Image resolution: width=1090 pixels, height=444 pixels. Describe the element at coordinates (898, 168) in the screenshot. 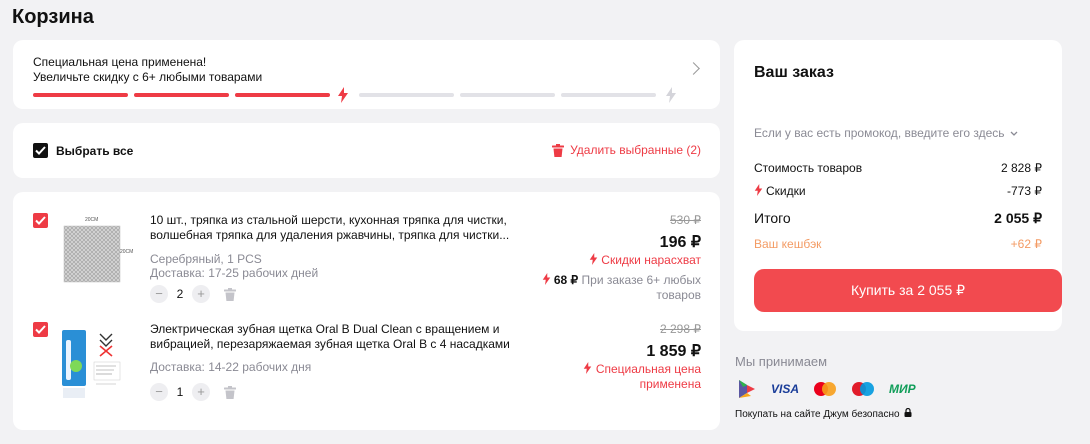

I see `goods-cost-row: Стоимость товаров 2 828 ₽` at that location.